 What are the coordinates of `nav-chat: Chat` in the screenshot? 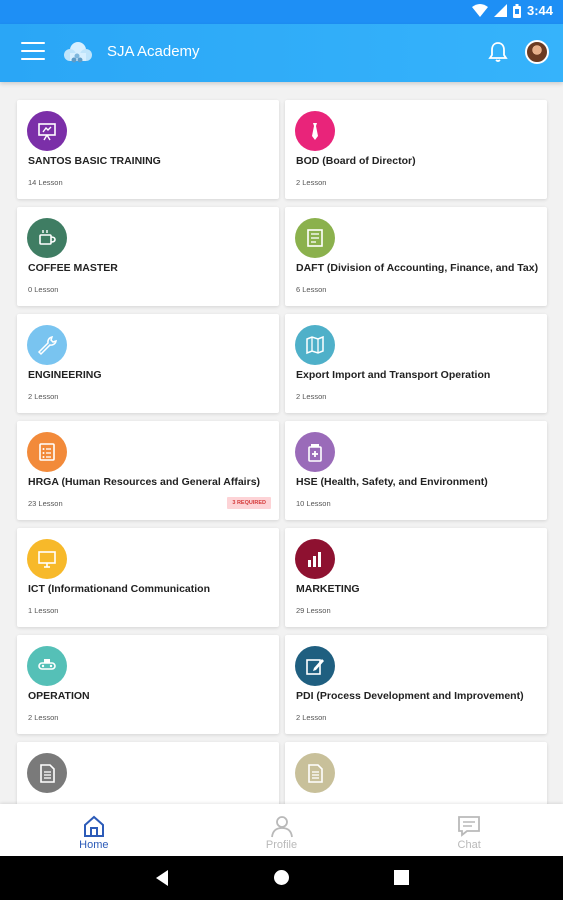 It's located at (469, 830).